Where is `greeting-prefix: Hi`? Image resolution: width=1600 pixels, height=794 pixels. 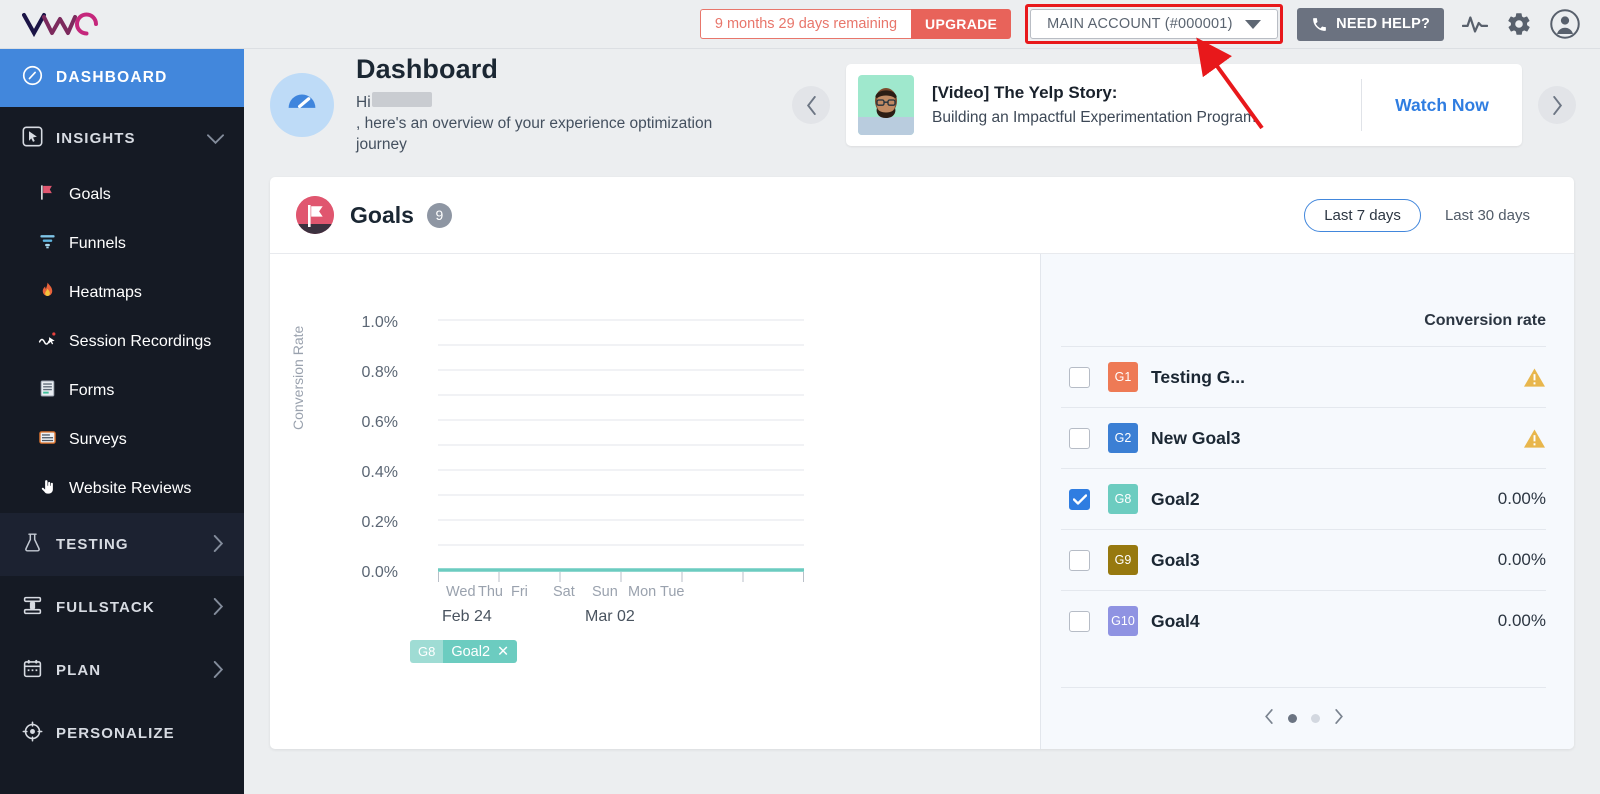
greeting-prefix: Hi is located at coordinates (363, 103).